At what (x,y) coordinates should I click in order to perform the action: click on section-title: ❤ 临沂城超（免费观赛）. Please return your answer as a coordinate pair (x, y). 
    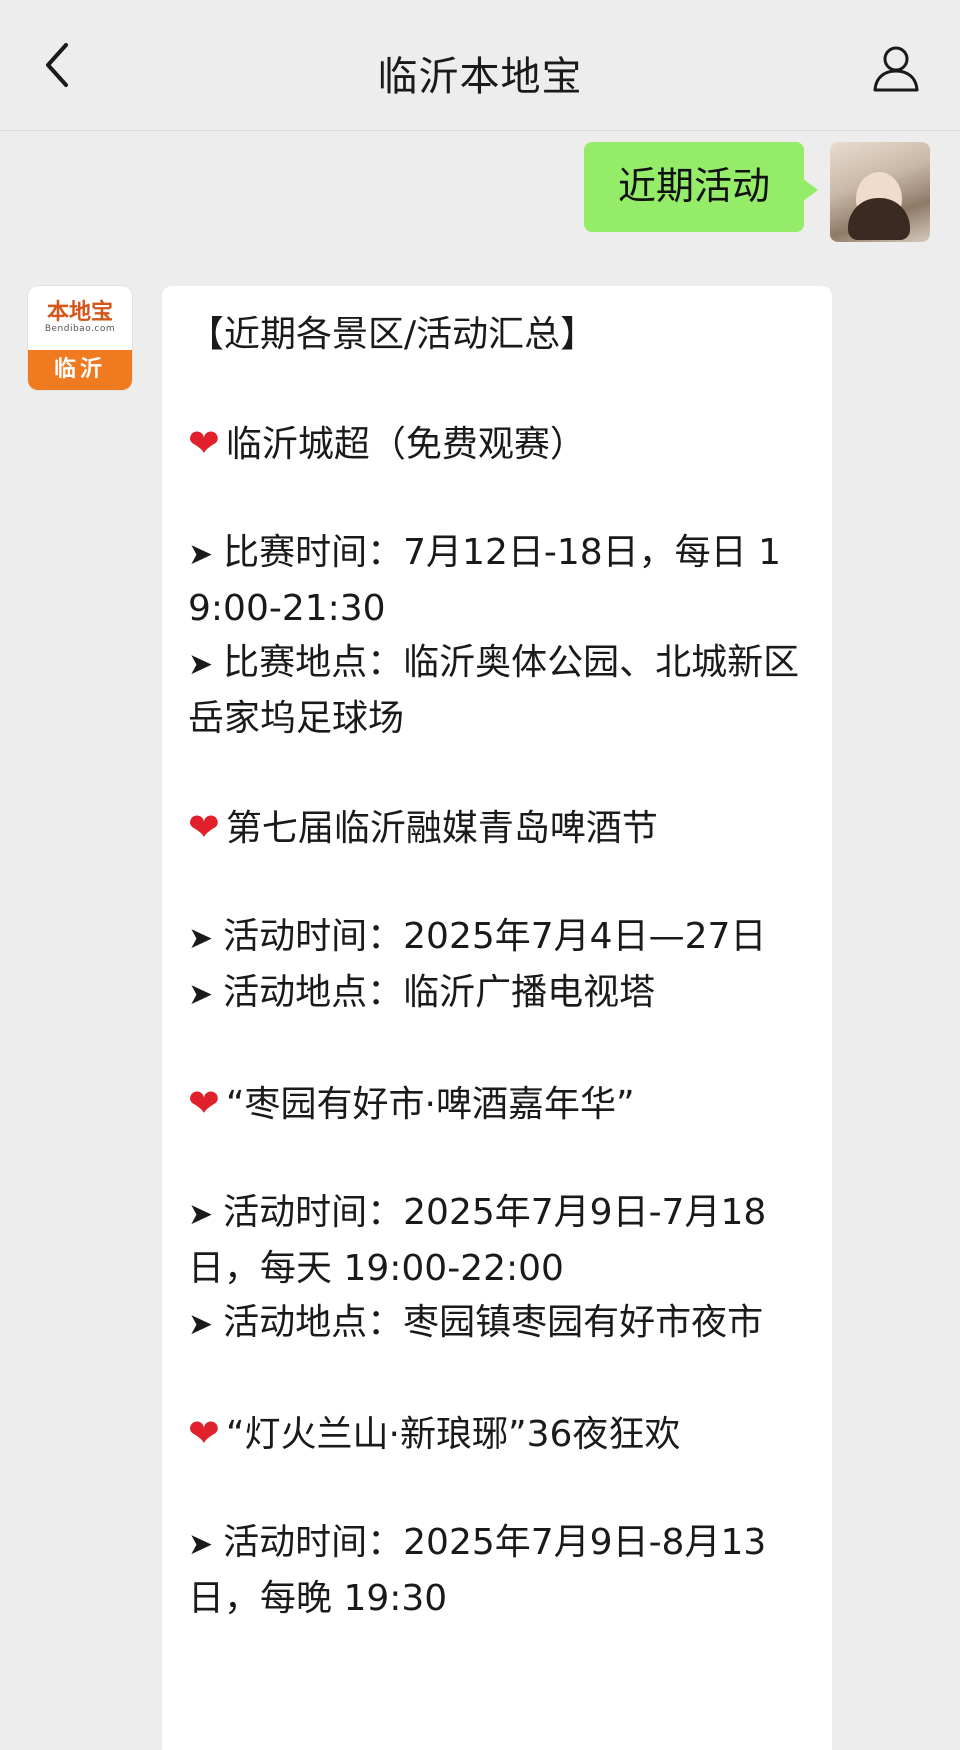
    Looking at the image, I should click on (498, 444).